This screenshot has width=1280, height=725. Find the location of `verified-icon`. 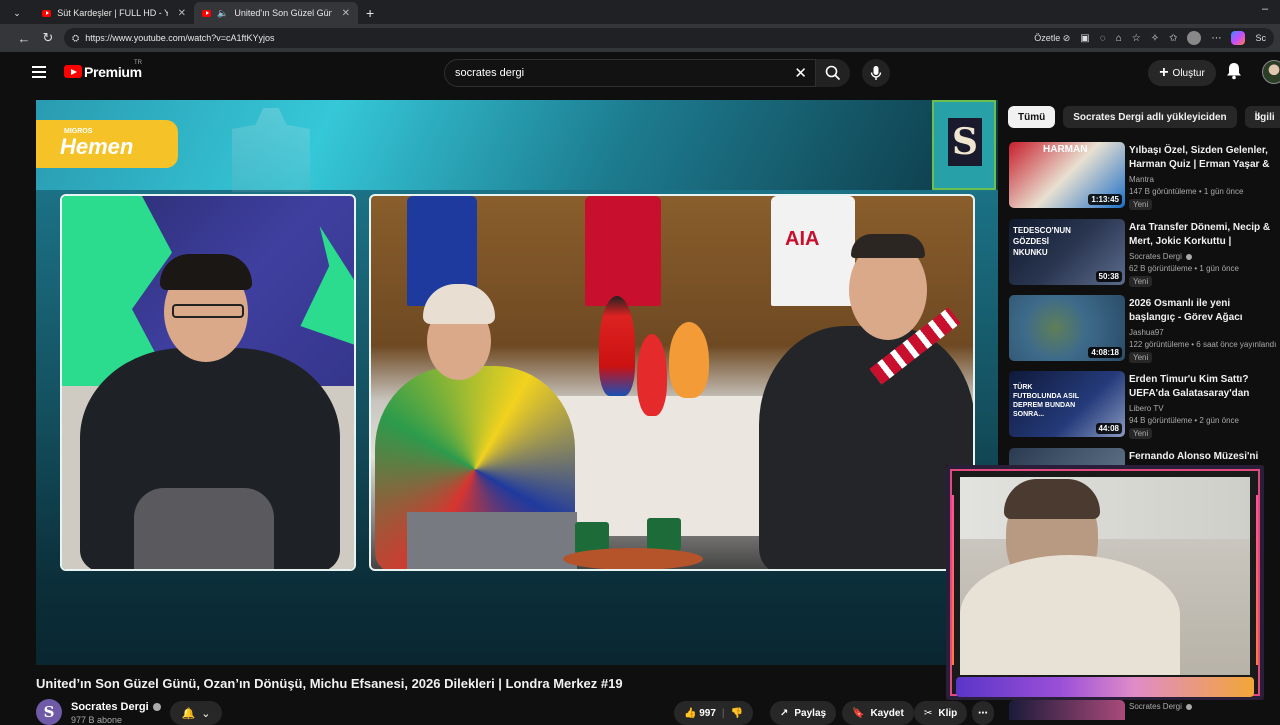

verified-icon is located at coordinates (156, 707).